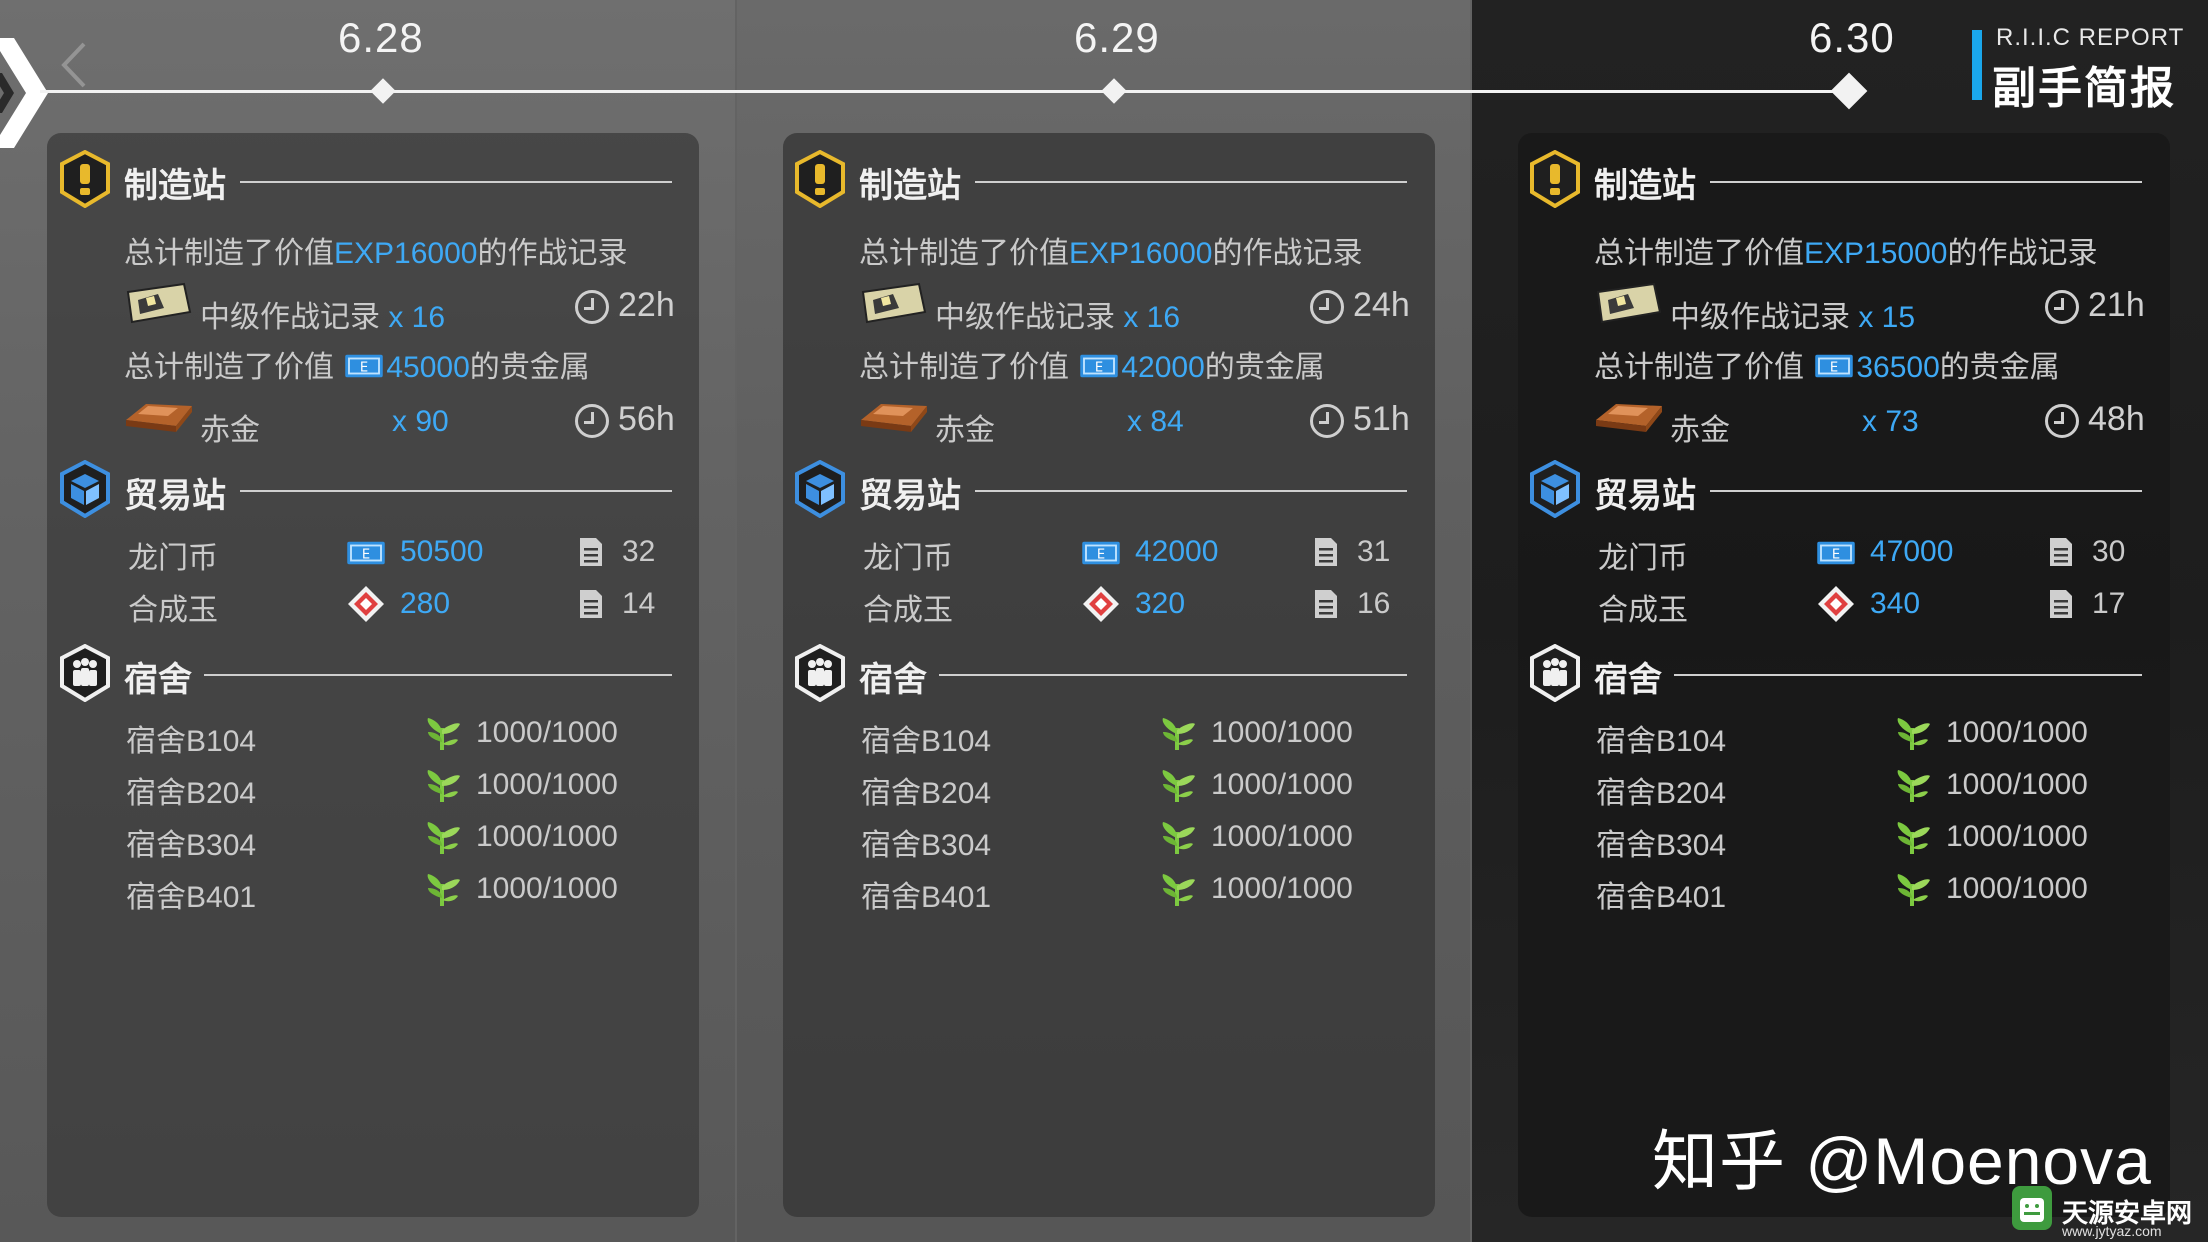 The image size is (2208, 1242). I want to click on gold-summary-line: 总计制造了价值 E 45000的贵金属, so click(357, 364).